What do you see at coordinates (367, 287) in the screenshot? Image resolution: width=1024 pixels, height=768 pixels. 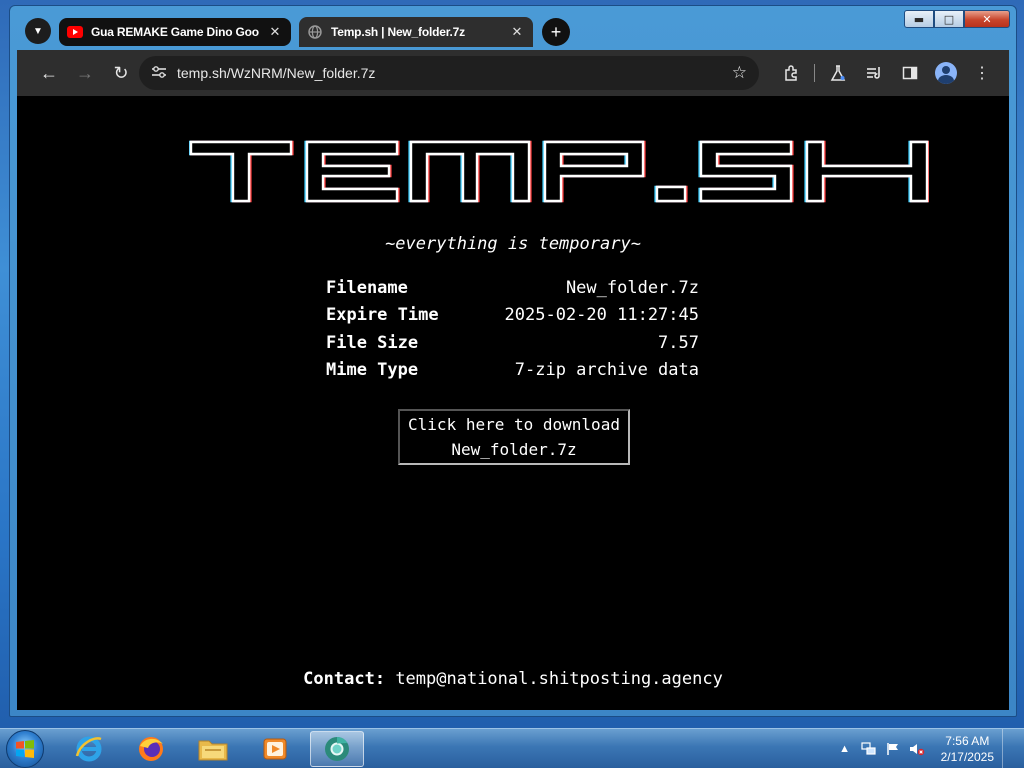 I see `filename-label: Filename` at bounding box center [367, 287].